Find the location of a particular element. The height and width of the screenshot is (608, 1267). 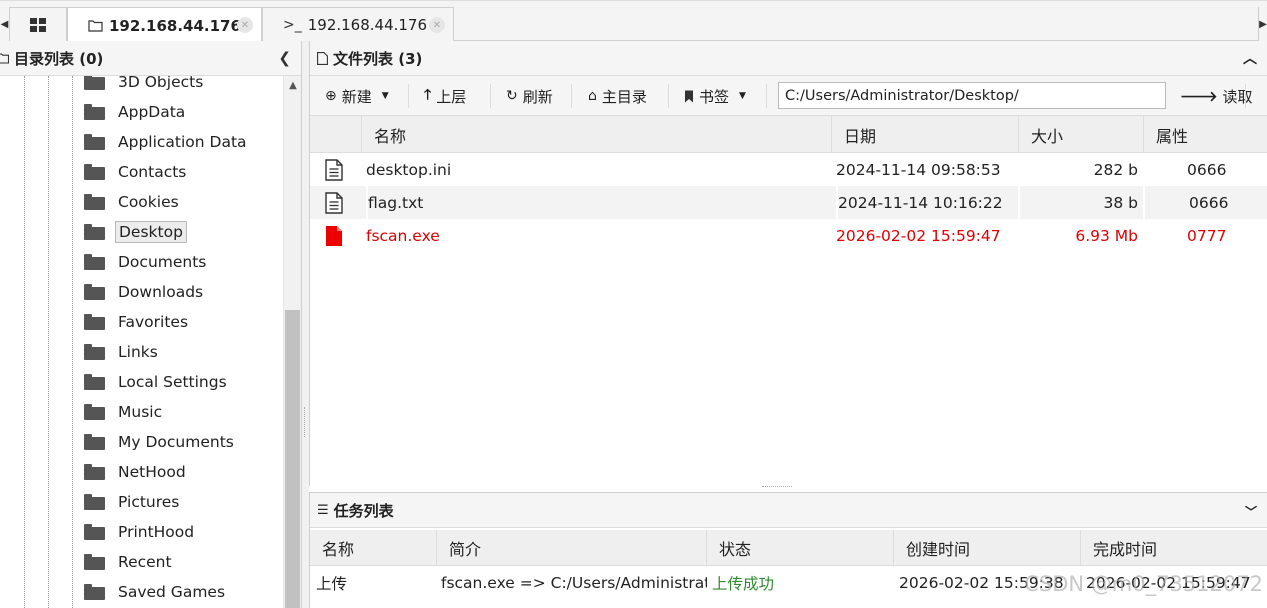

tab-file-manager: 192.168.44.176 ✕ is located at coordinates (164, 25).